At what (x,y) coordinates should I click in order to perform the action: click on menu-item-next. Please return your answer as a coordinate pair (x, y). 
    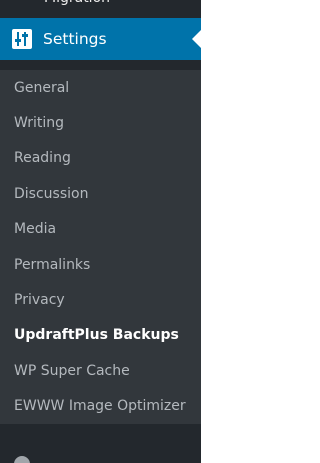
    Looking at the image, I should click on (100, 457).